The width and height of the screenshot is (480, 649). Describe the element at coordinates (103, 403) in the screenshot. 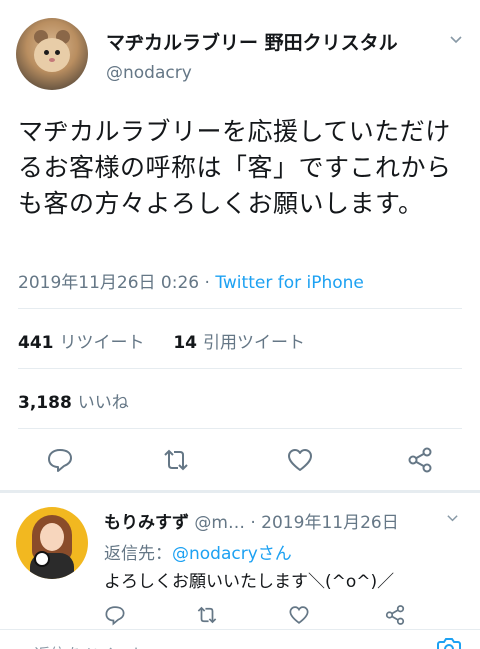

I see `likes-label: いいね` at that location.